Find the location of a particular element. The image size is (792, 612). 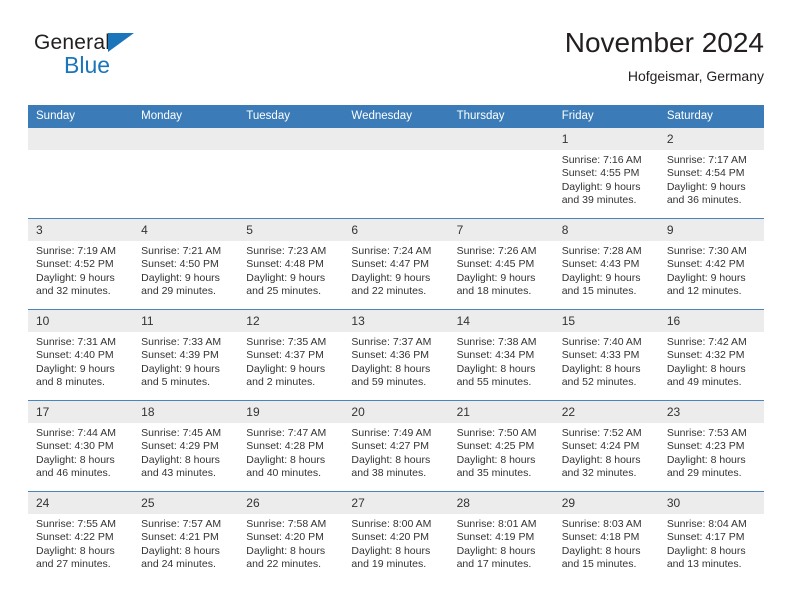

sunrise-text: Sunrise: 7:52 AM is located at coordinates (601, 433).